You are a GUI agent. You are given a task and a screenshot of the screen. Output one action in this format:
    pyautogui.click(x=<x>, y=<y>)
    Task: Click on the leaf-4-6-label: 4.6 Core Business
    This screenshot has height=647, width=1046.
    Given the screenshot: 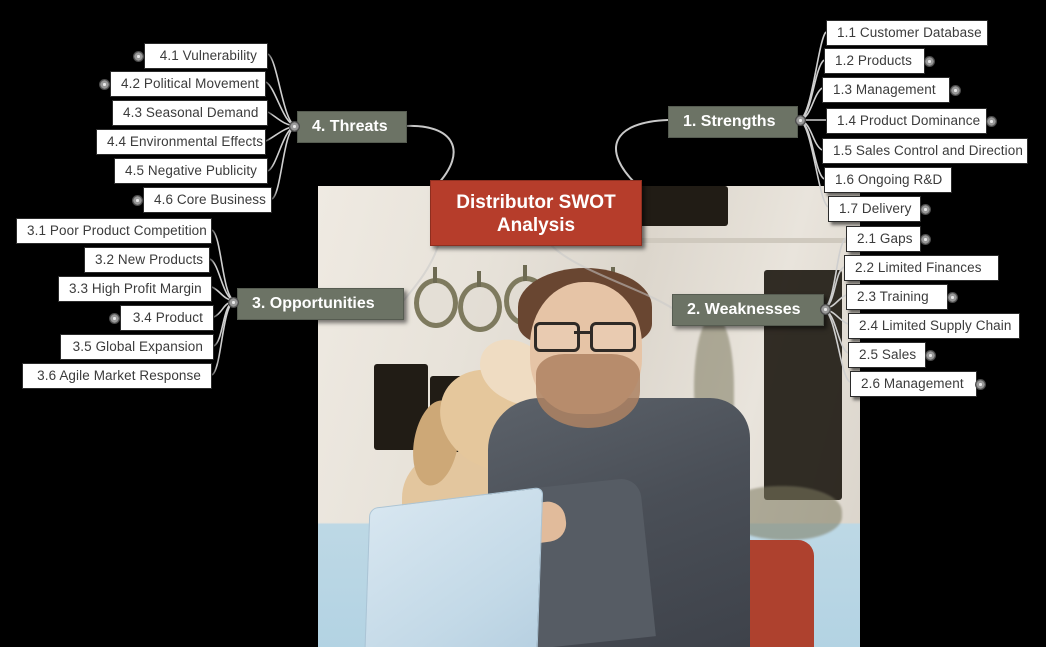 What is the action you would take?
    pyautogui.click(x=210, y=199)
    